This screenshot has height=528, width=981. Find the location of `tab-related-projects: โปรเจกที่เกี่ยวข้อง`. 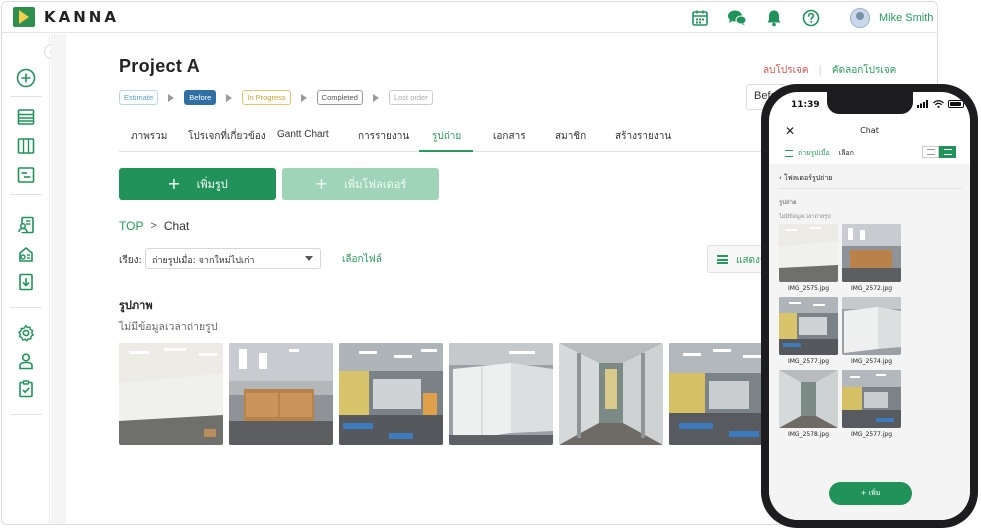

tab-related-projects: โปรเจกที่เกี่ยวข้อง is located at coordinates (227, 136).